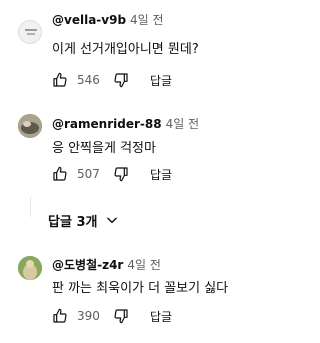  What do you see at coordinates (88, 316) in the screenshot?
I see `like-count: 390` at bounding box center [88, 316].